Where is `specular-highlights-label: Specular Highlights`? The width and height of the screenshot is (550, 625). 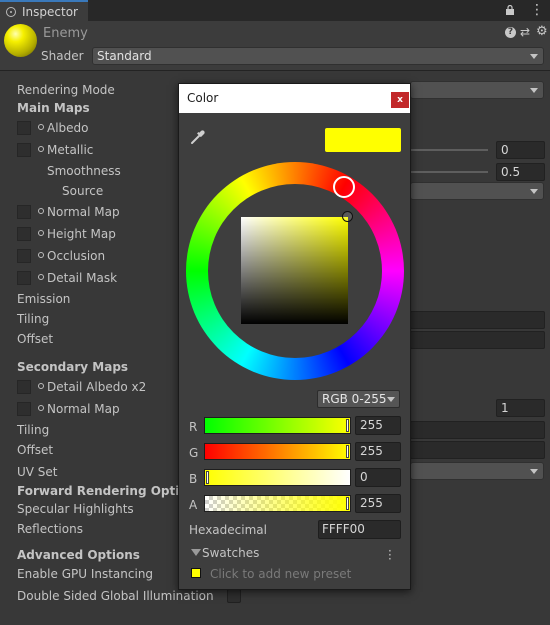 specular-highlights-label: Specular Highlights is located at coordinates (75, 509).